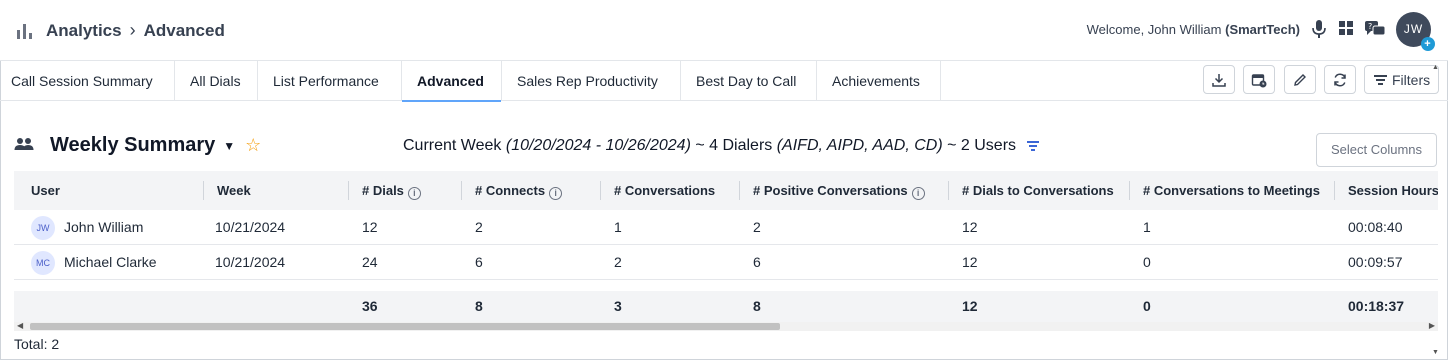 The image size is (1448, 360). I want to click on apps-grid-icon, so click(1346, 30).